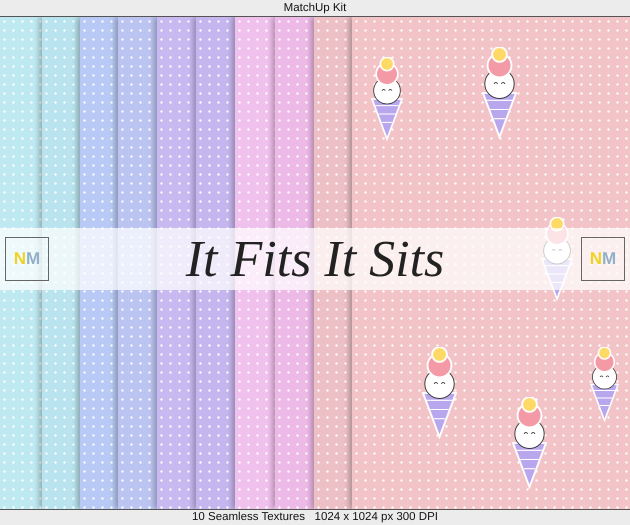 The height and width of the screenshot is (525, 630). I want to click on window-title: MatchUp Kit, so click(315, 8).